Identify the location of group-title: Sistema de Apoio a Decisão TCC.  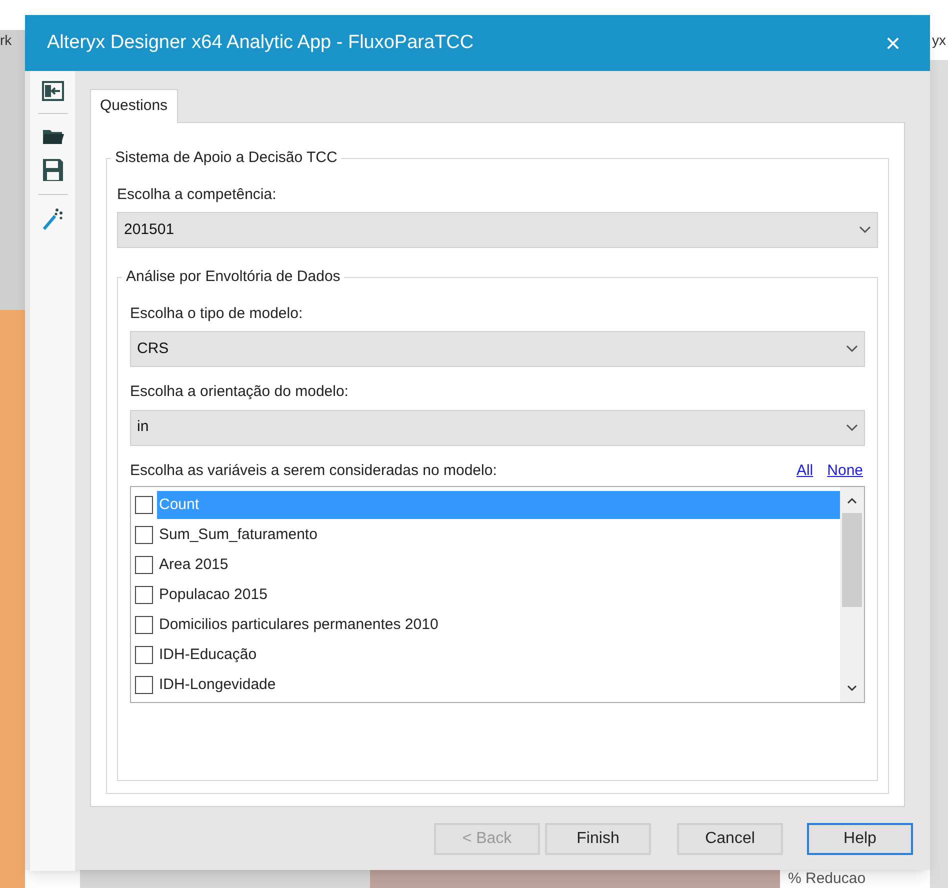
(226, 158).